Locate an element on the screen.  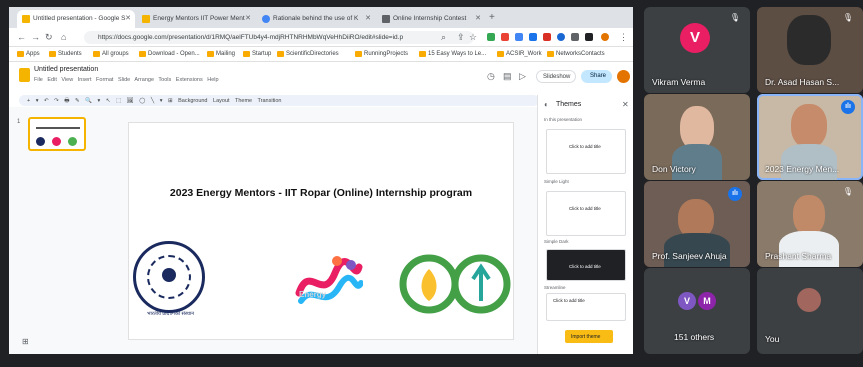
theme-section-label: Simple Light is located at coordinates (556, 181).